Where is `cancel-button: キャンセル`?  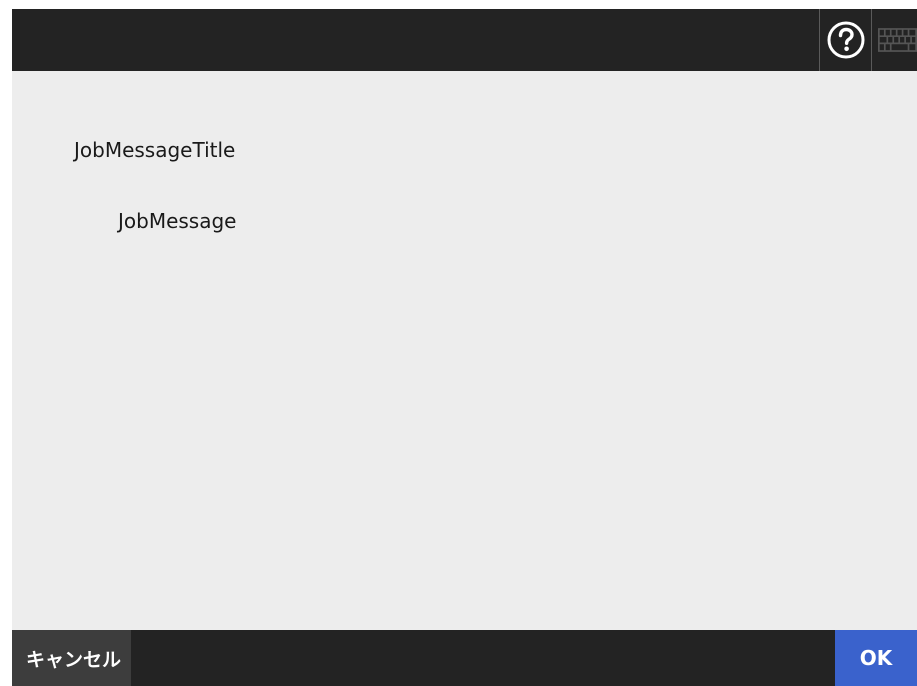
cancel-button: キャンセル is located at coordinates (71, 658).